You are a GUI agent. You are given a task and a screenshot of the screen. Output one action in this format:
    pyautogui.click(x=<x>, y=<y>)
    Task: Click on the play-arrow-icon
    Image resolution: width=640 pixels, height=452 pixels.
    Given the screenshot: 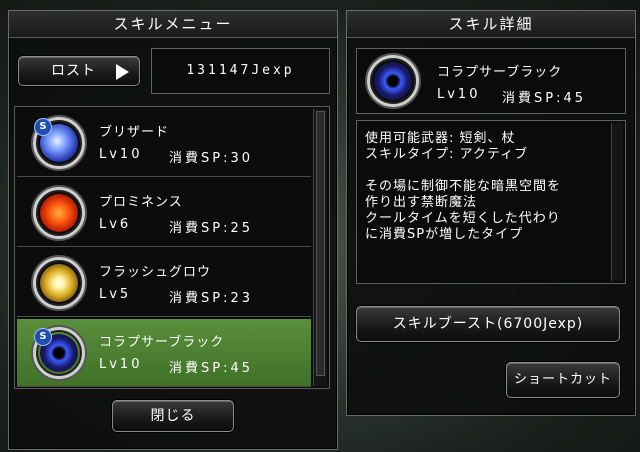 What is the action you would take?
    pyautogui.click(x=122, y=72)
    